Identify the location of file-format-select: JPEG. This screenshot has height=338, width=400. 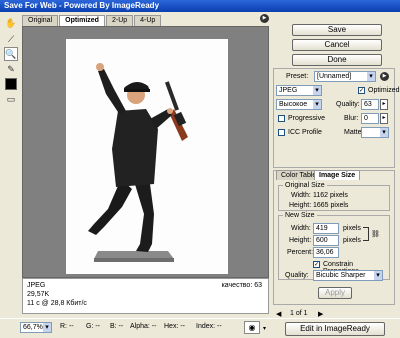
(299, 90).